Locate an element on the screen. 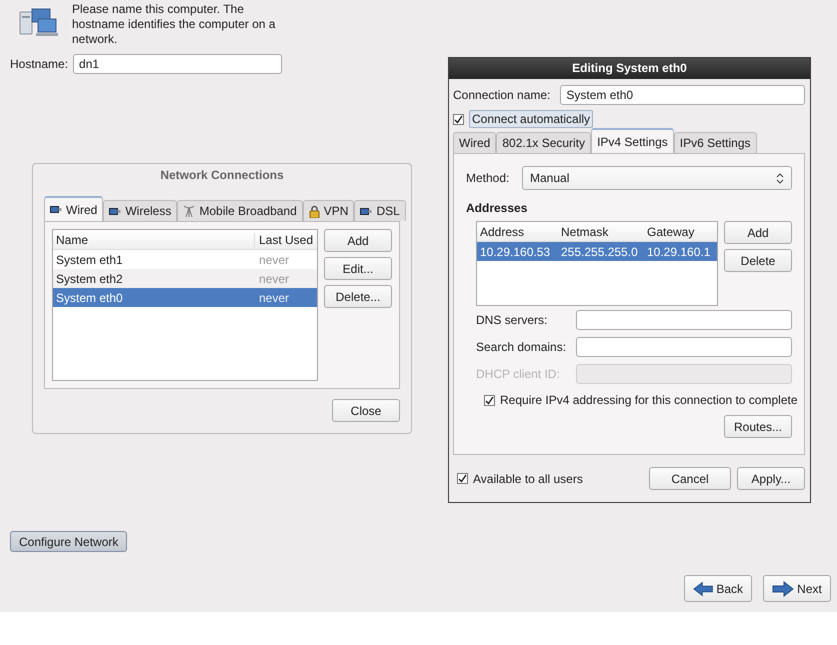  method-label: Method: is located at coordinates (488, 178).